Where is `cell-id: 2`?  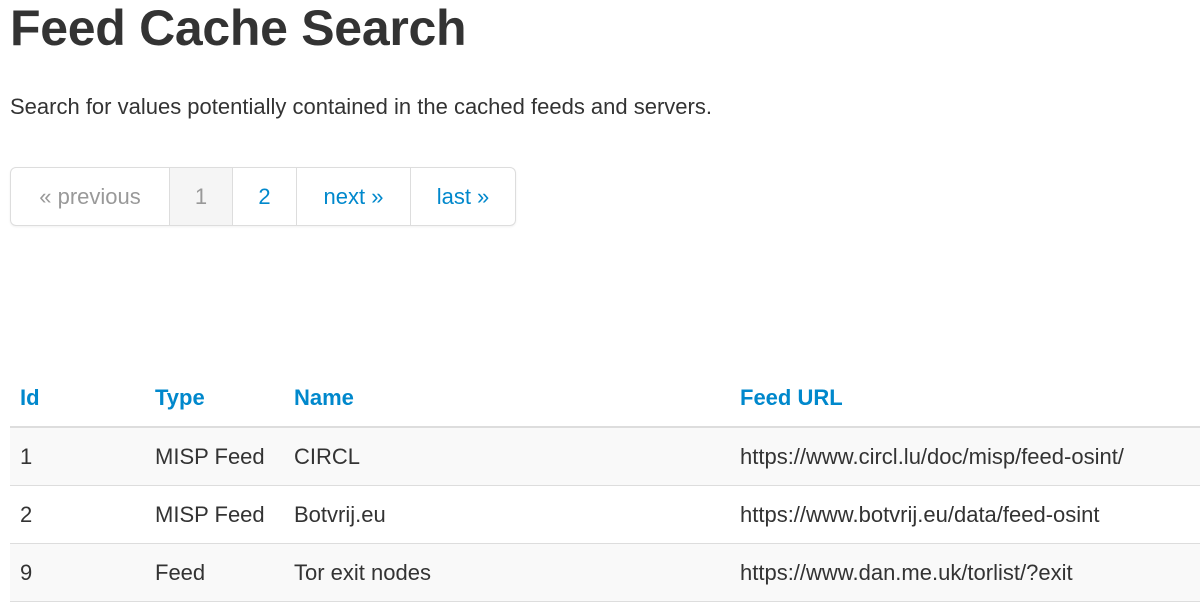
cell-id: 2 is located at coordinates (77, 514).